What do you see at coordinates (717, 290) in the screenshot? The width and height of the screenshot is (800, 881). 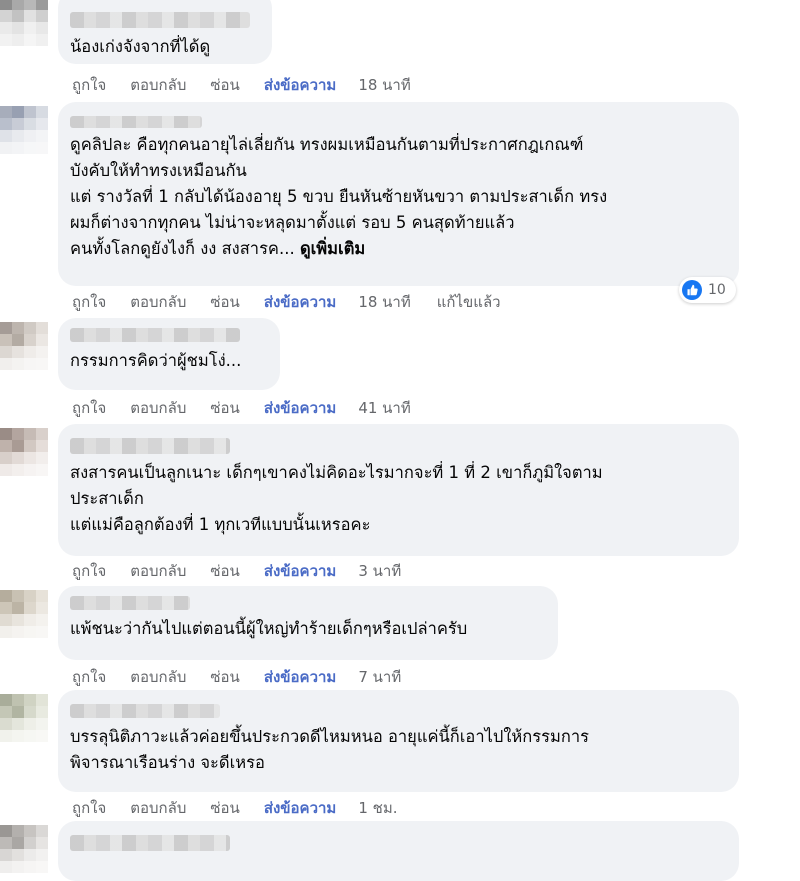 I see `reaction-count: 10` at bounding box center [717, 290].